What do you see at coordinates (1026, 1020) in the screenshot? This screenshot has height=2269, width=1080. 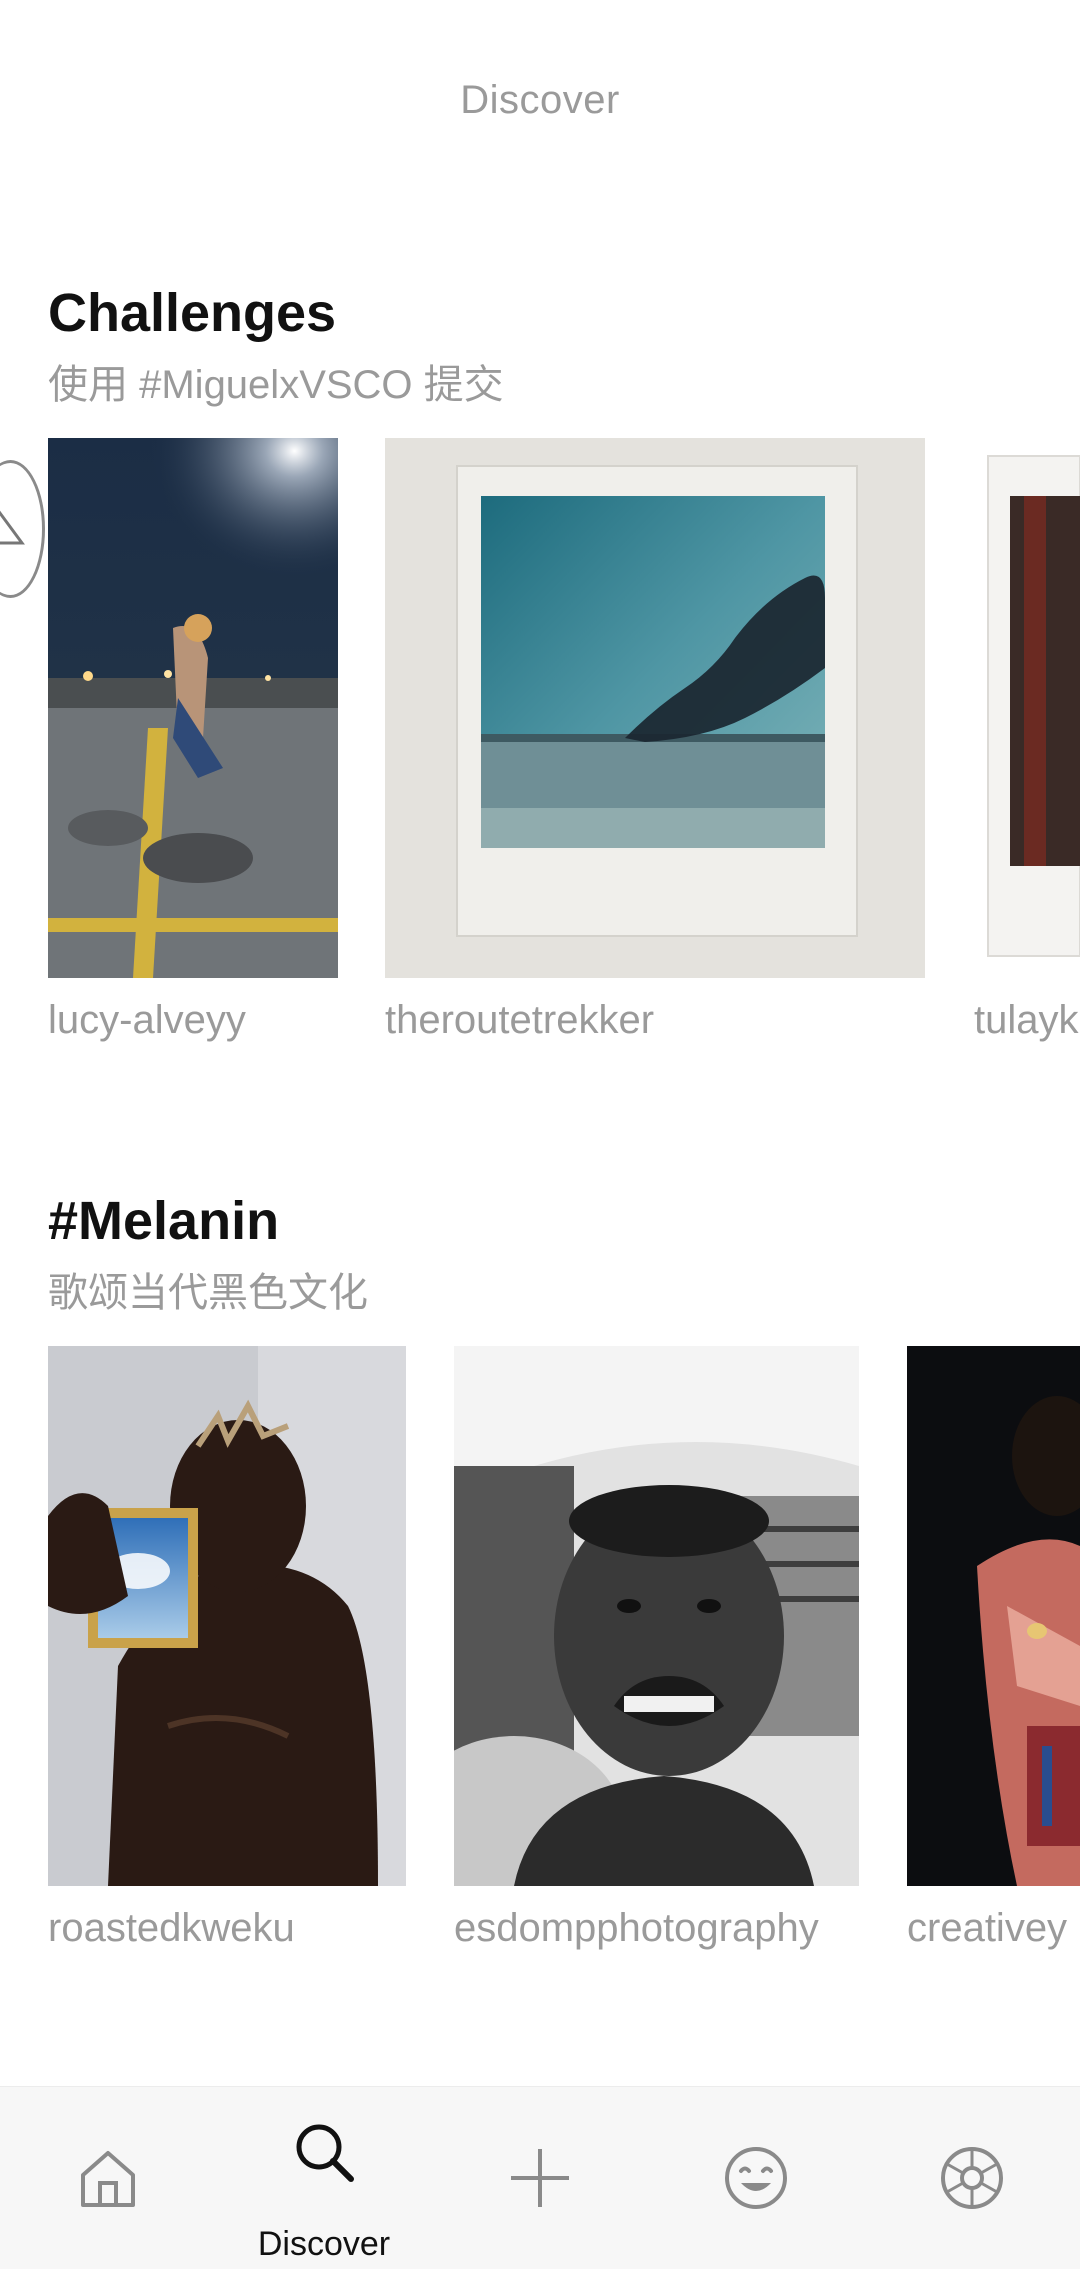 I see `photo-username: tulayk` at bounding box center [1026, 1020].